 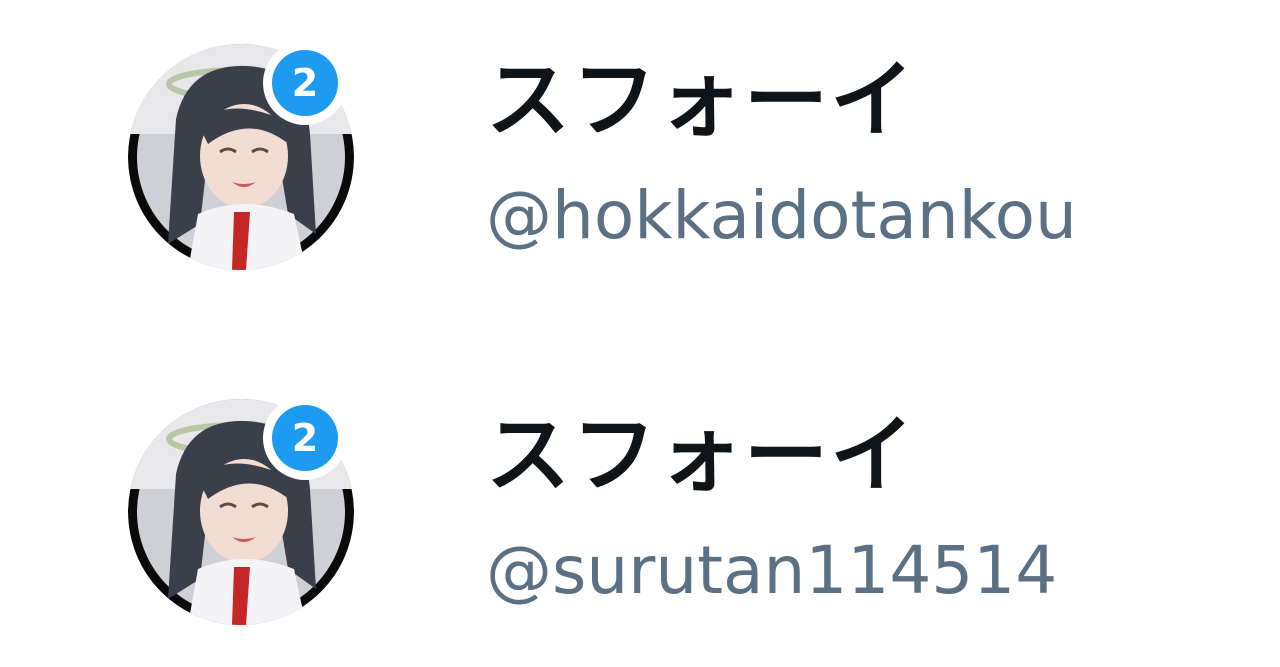 I want to click on account-handle: @hokkaidotankou, so click(x=781, y=215).